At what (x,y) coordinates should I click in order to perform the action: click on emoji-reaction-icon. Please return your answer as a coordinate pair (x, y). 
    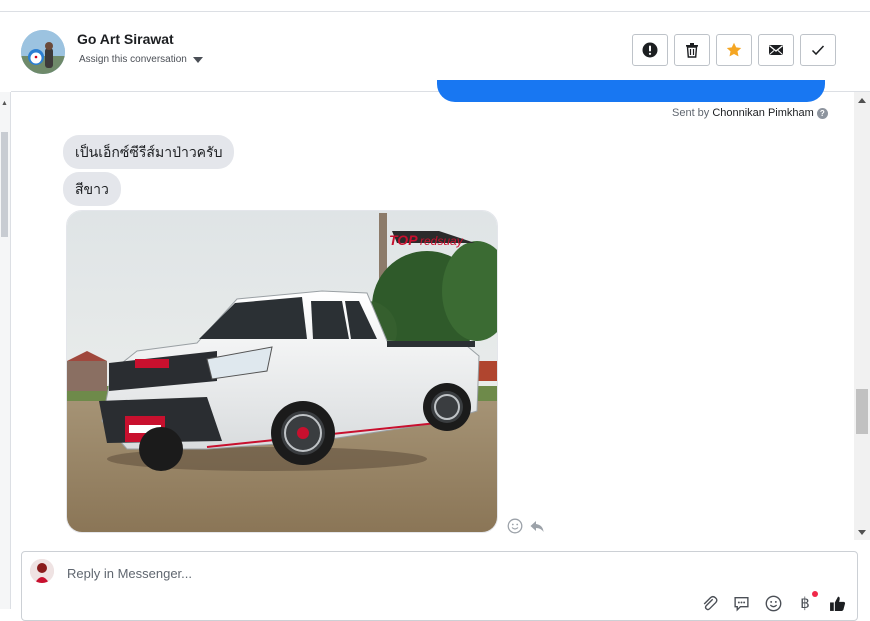
    Looking at the image, I should click on (515, 526).